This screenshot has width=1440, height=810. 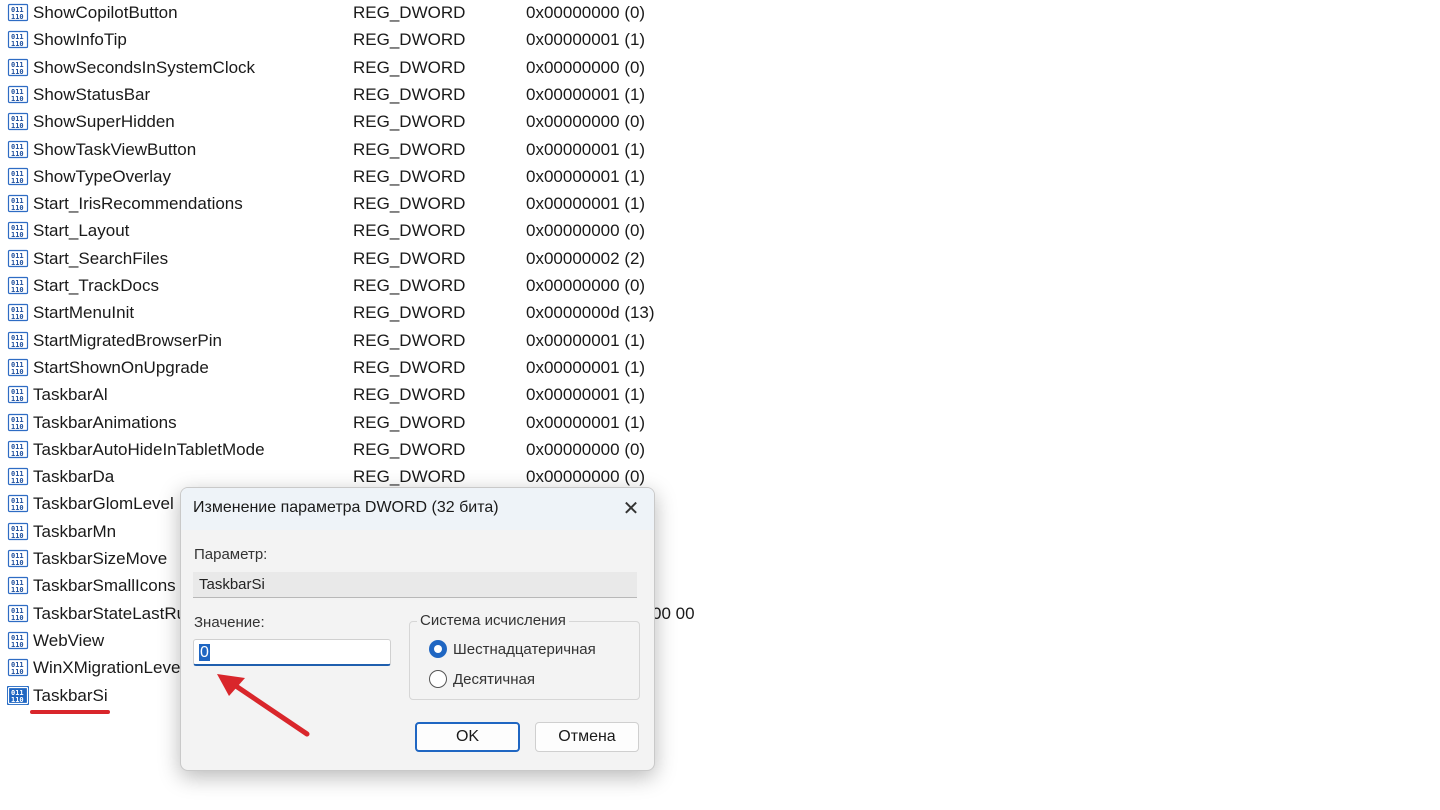 What do you see at coordinates (127, 340) in the screenshot?
I see `registry-row-name: StartMigratedBrowserPin` at bounding box center [127, 340].